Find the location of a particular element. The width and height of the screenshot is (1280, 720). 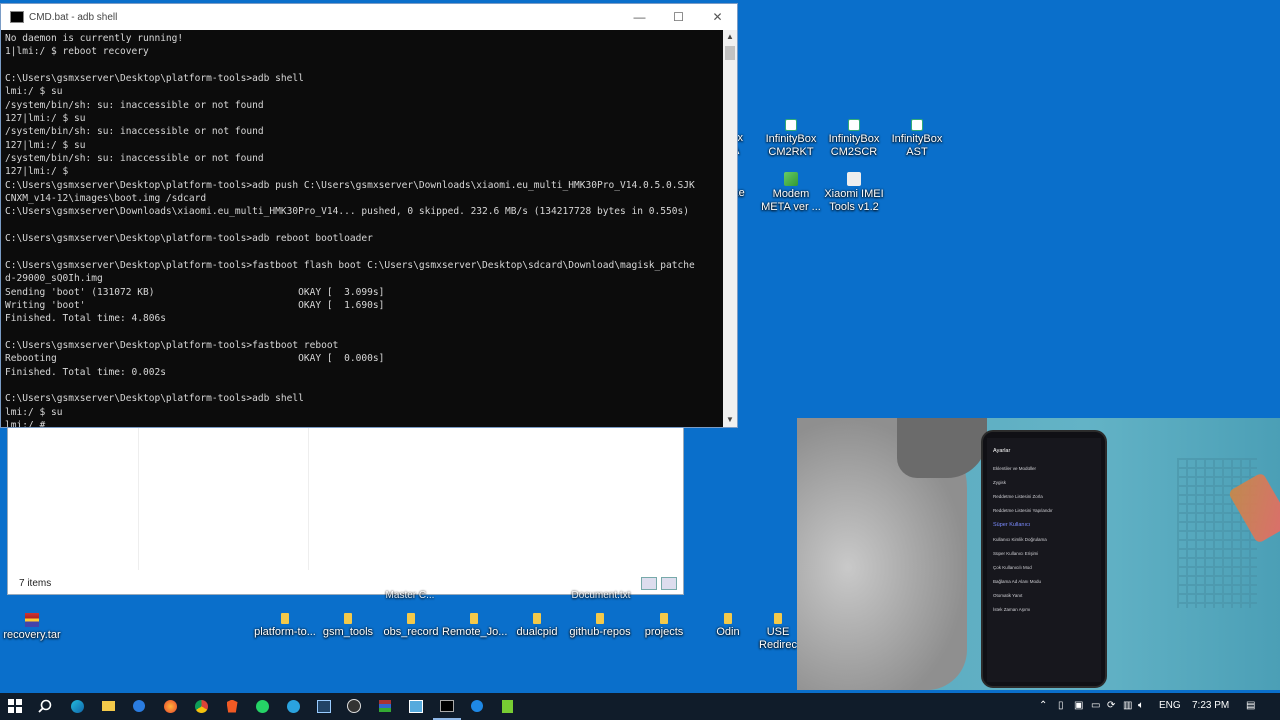

desktop-folder-1: gsm_tools is located at coordinates (348, 626).